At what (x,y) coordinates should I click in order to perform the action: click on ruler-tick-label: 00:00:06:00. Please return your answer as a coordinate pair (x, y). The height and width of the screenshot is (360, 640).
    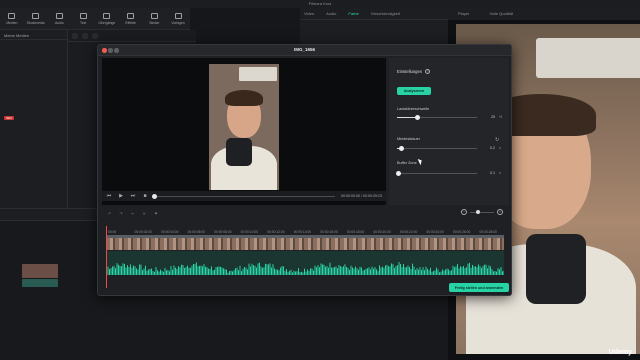
    Looking at the image, I should click on (196, 232).